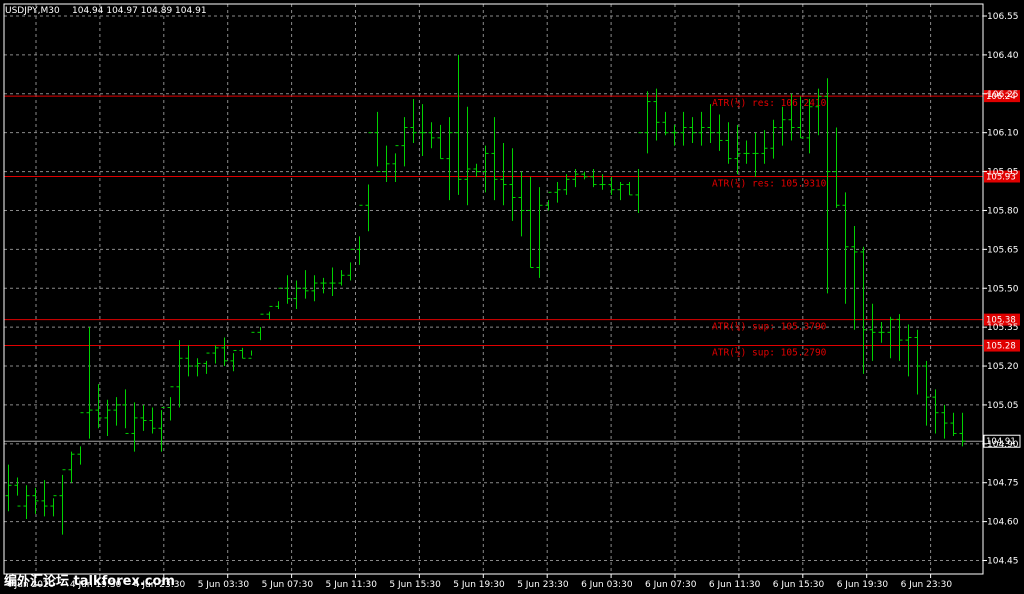 This screenshot has height=594, width=1024. Describe the element at coordinates (607, 585) in the screenshot. I see `x-tick-label: 6 Jun 03:30` at that location.